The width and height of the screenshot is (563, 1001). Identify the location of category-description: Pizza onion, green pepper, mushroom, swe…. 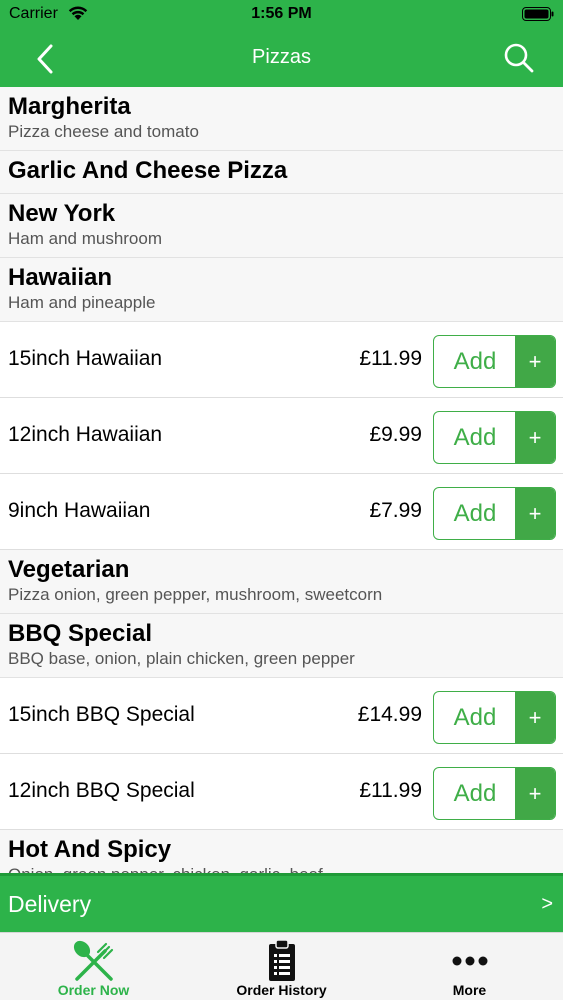
(195, 594).